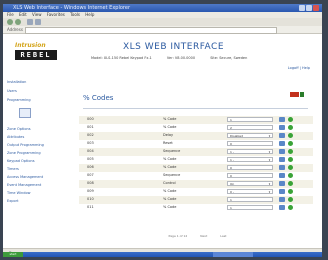 Image resolution: width=328 pixels, height=260 pixels. What do you see at coordinates (90, 151) in the screenshot?
I see `row-code: 004` at bounding box center [90, 151].